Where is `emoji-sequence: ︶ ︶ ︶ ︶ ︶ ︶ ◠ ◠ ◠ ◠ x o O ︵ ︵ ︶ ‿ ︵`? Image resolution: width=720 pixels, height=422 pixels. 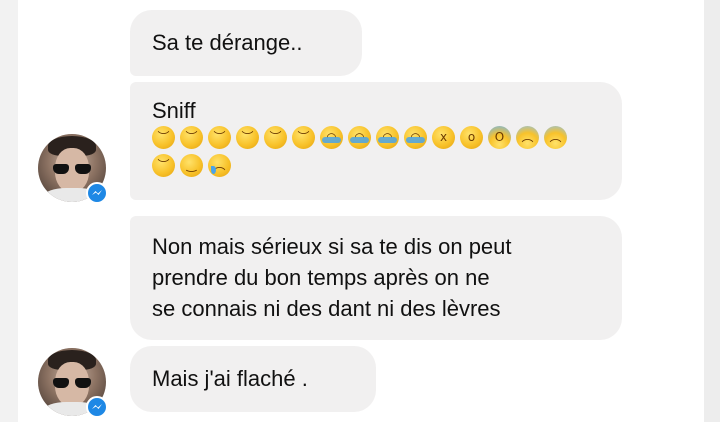 emoji-sequence: ︶ ︶ ︶ ︶ ︶ ︶ ◠ ◠ ◠ ◠ x o O ︵ ︵ ︶ ‿ ︵ is located at coordinates (382, 154).